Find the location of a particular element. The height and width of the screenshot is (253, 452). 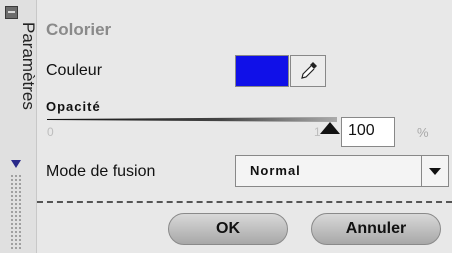

opacity-slider-thumb is located at coordinates (330, 128).